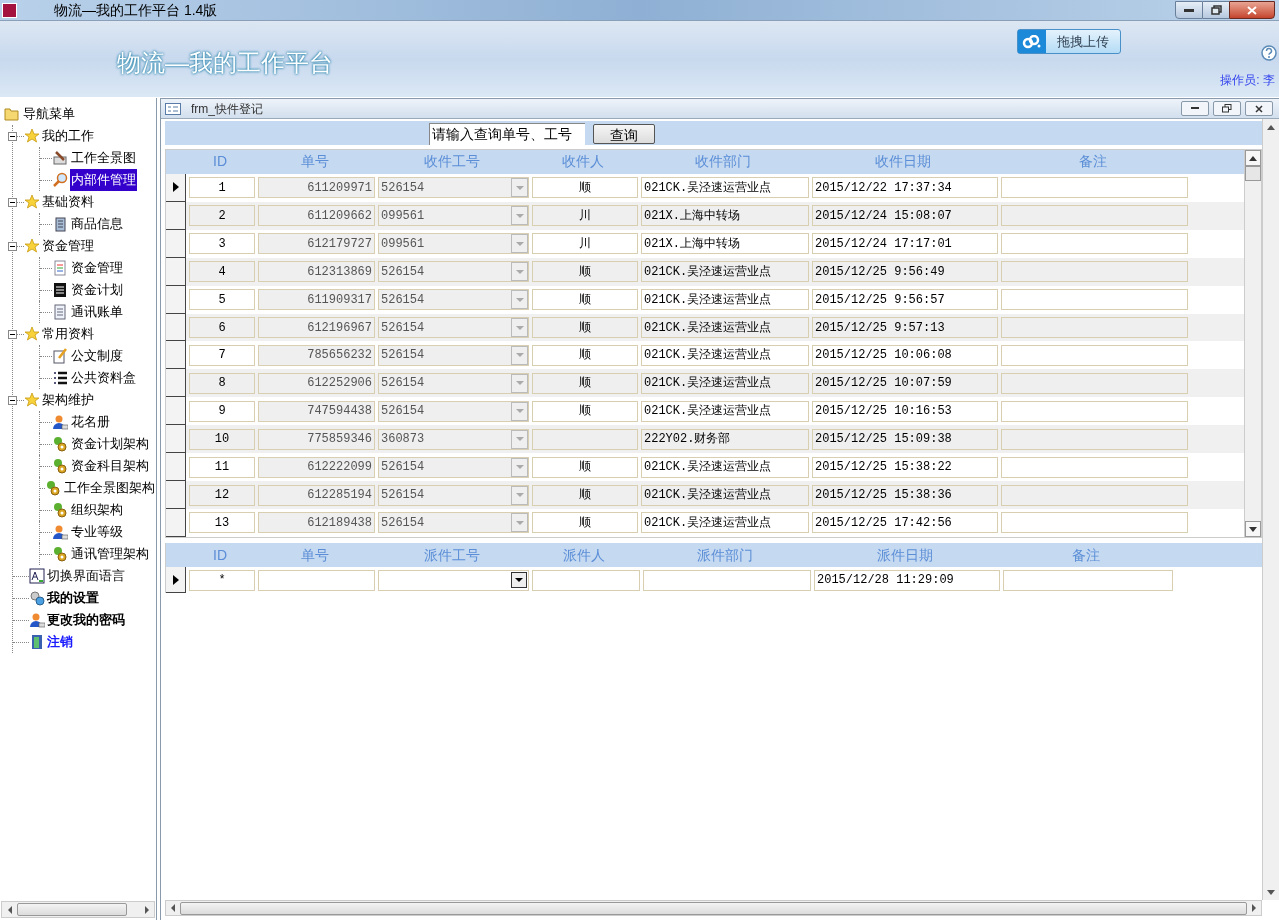 This screenshot has width=1279, height=920. What do you see at coordinates (725, 216) in the screenshot?
I see `table-cell: 021X.上海中转场` at bounding box center [725, 216].